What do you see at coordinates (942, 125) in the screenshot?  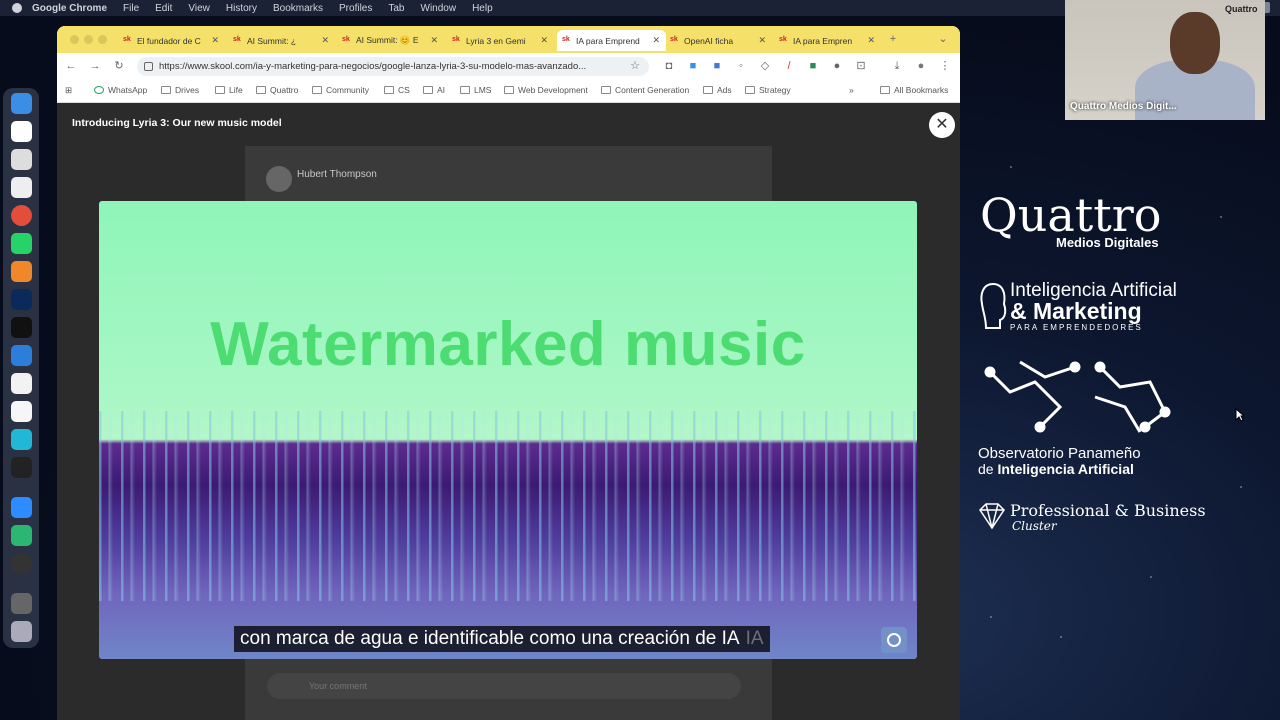 I see `close-modal-button: ✕` at bounding box center [942, 125].